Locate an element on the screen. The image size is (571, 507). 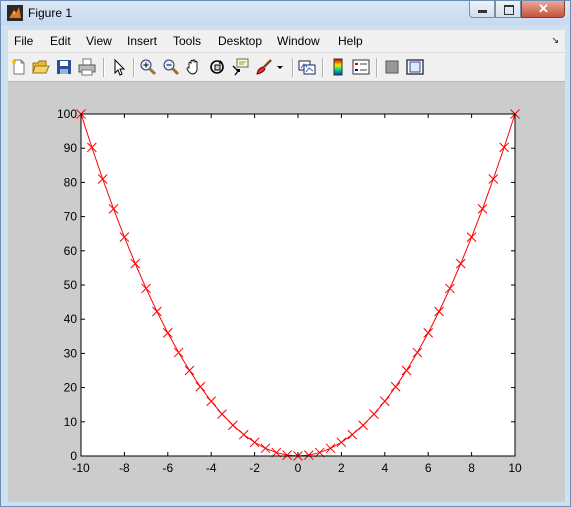
matlab-logo-icon is located at coordinates (15, 13).